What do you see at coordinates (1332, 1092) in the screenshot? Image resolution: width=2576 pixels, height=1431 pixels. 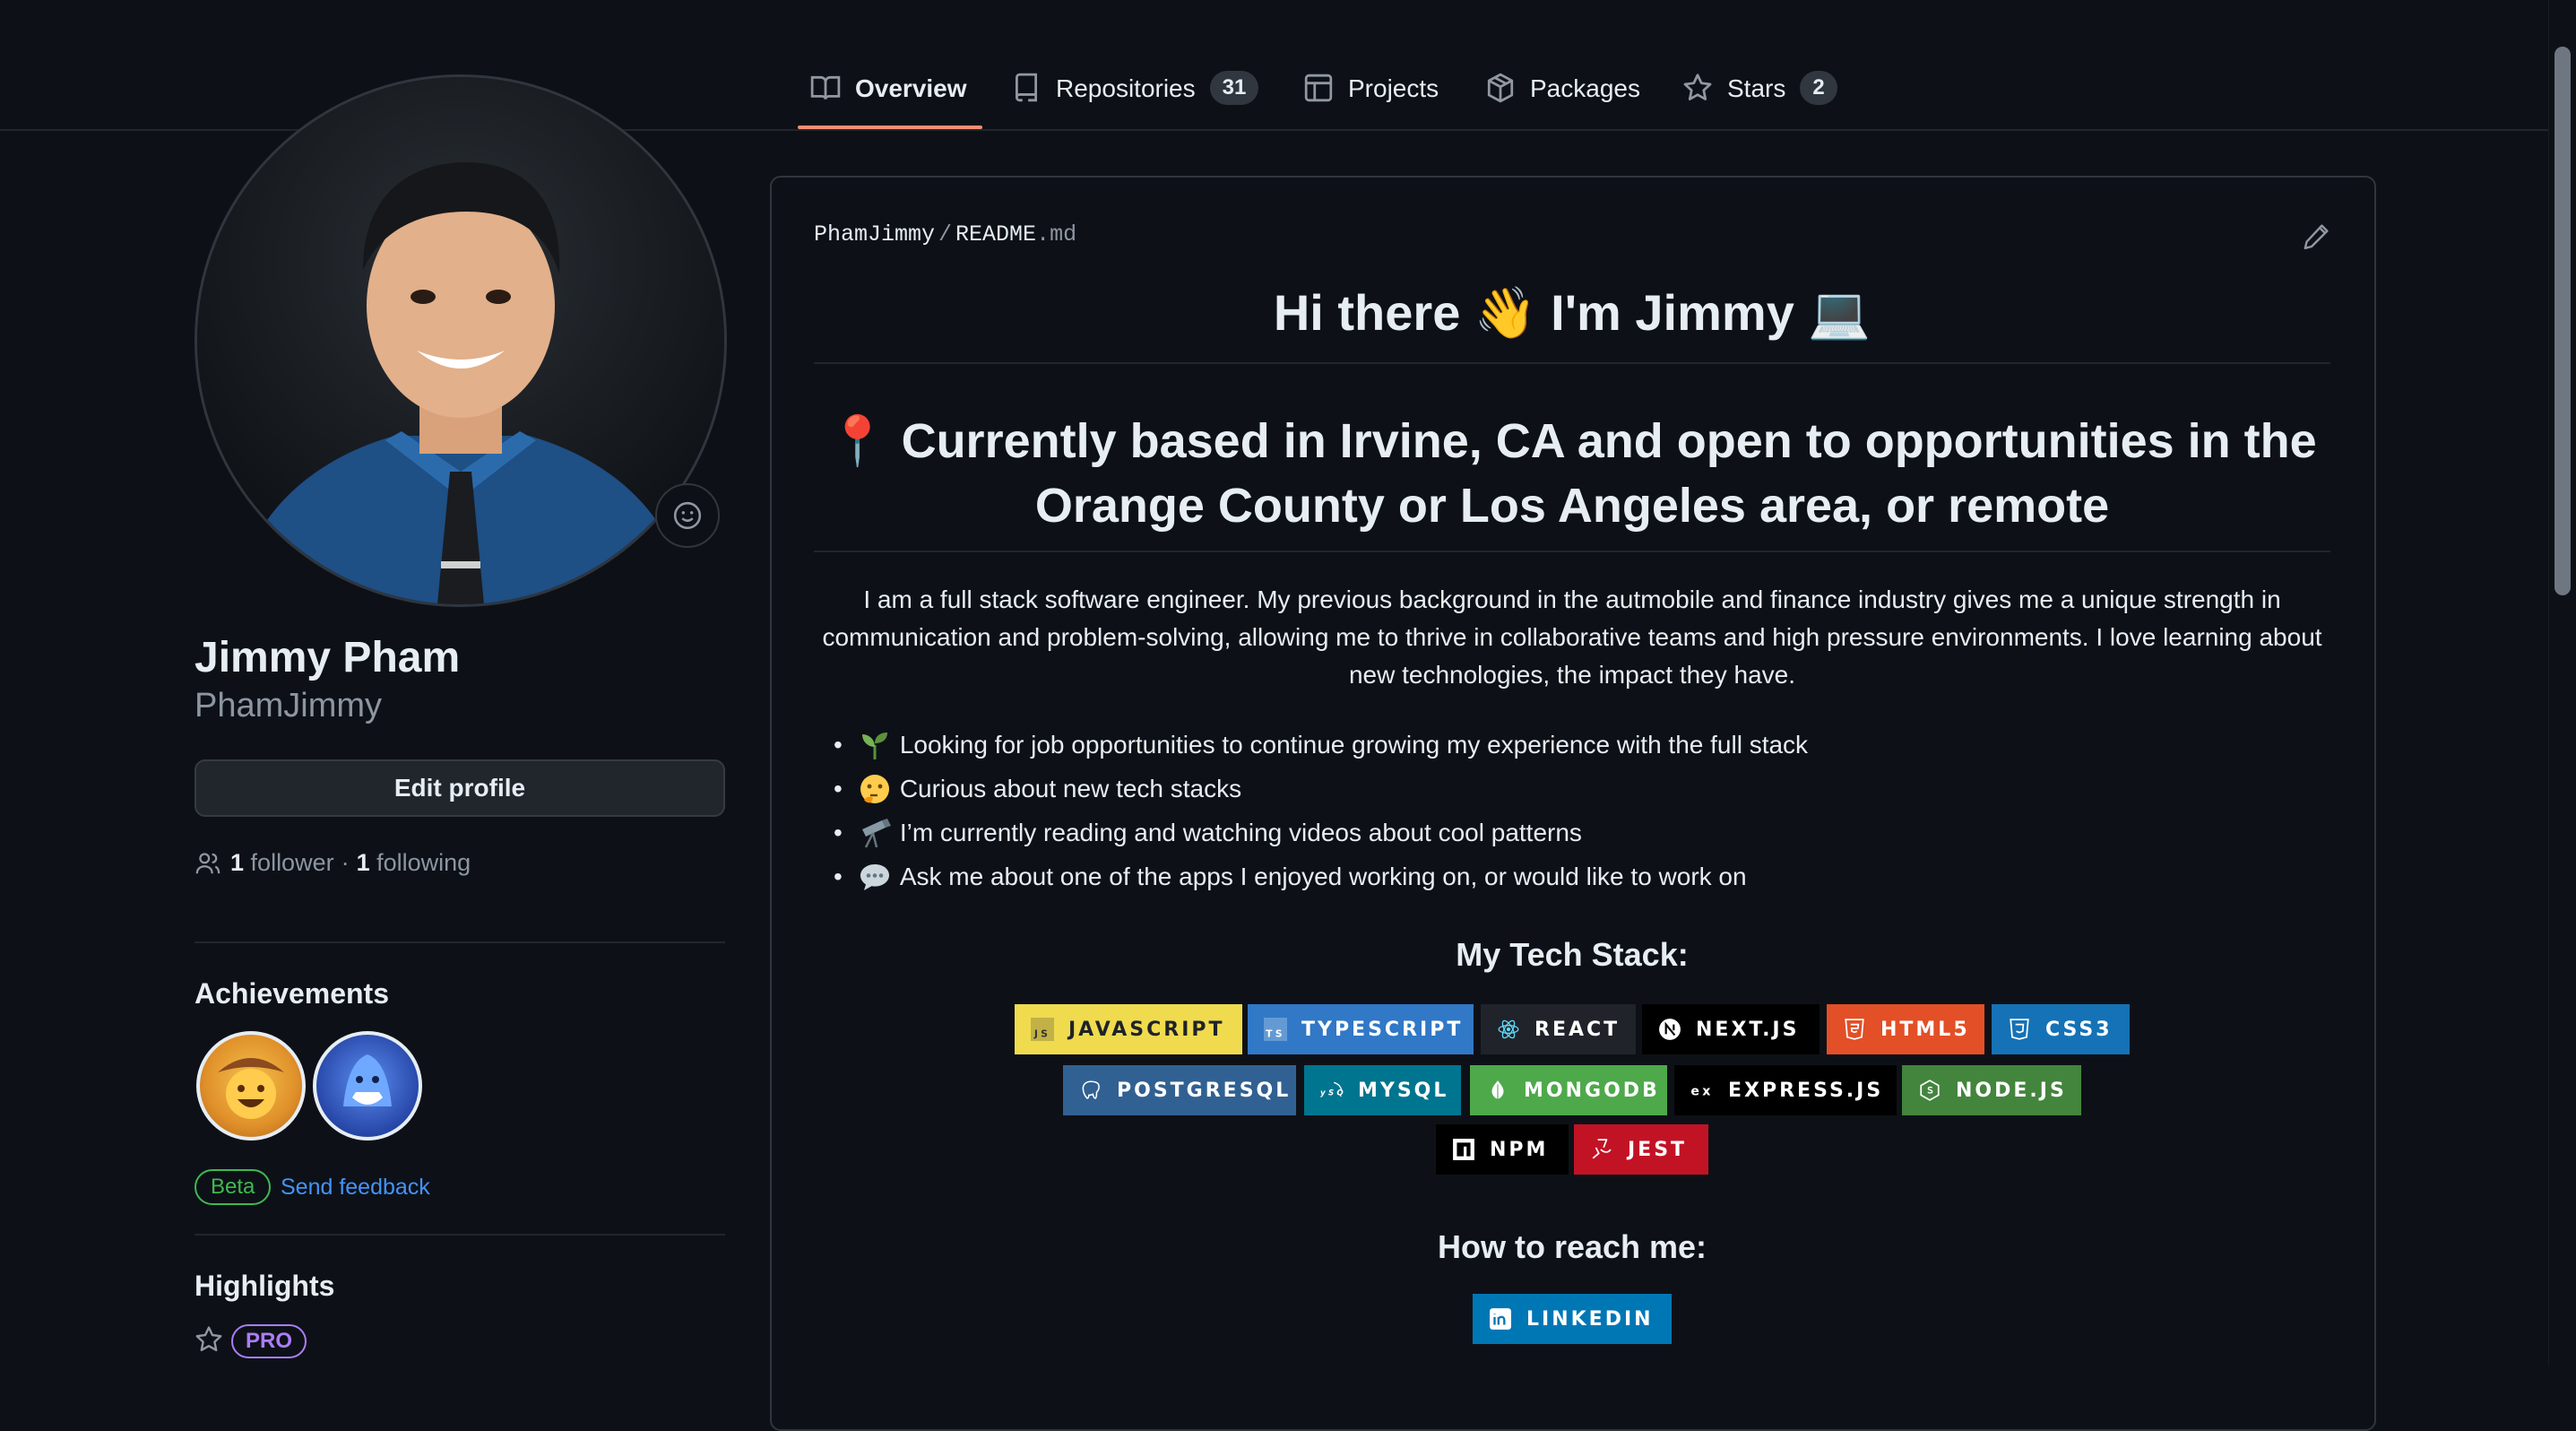 I see `svg-text: MySQL` at bounding box center [1332, 1092].